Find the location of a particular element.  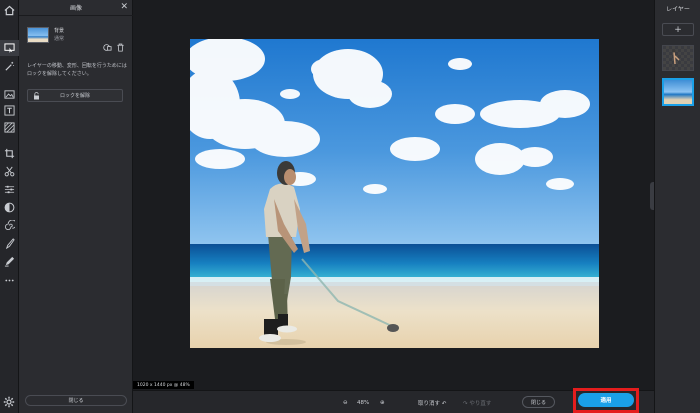

layers-panel: レイヤー + is located at coordinates (677, 206).